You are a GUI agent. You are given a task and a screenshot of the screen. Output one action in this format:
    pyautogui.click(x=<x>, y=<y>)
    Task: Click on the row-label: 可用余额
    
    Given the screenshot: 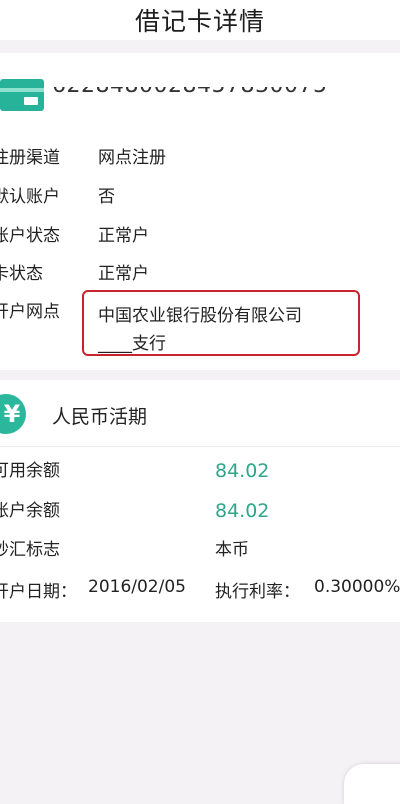 What is the action you would take?
    pyautogui.click(x=30, y=471)
    